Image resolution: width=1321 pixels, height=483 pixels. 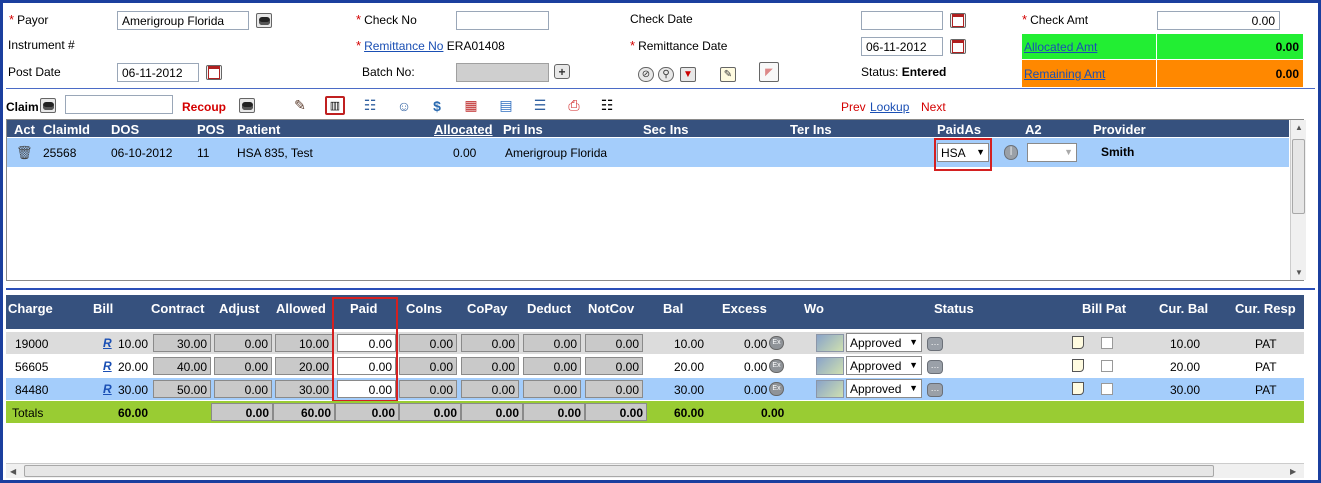 I want to click on check-date-input, so click(x=902, y=20).